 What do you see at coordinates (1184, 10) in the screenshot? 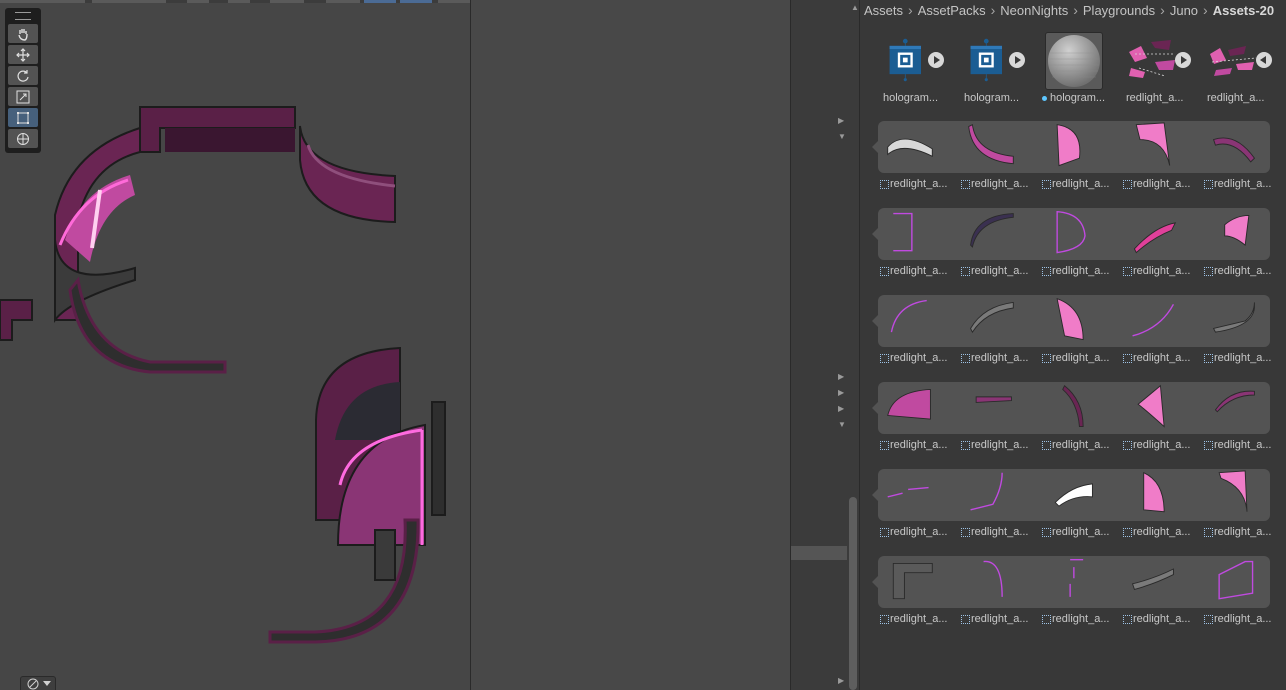
I see `breadcrumb-item: Juno` at bounding box center [1184, 10].